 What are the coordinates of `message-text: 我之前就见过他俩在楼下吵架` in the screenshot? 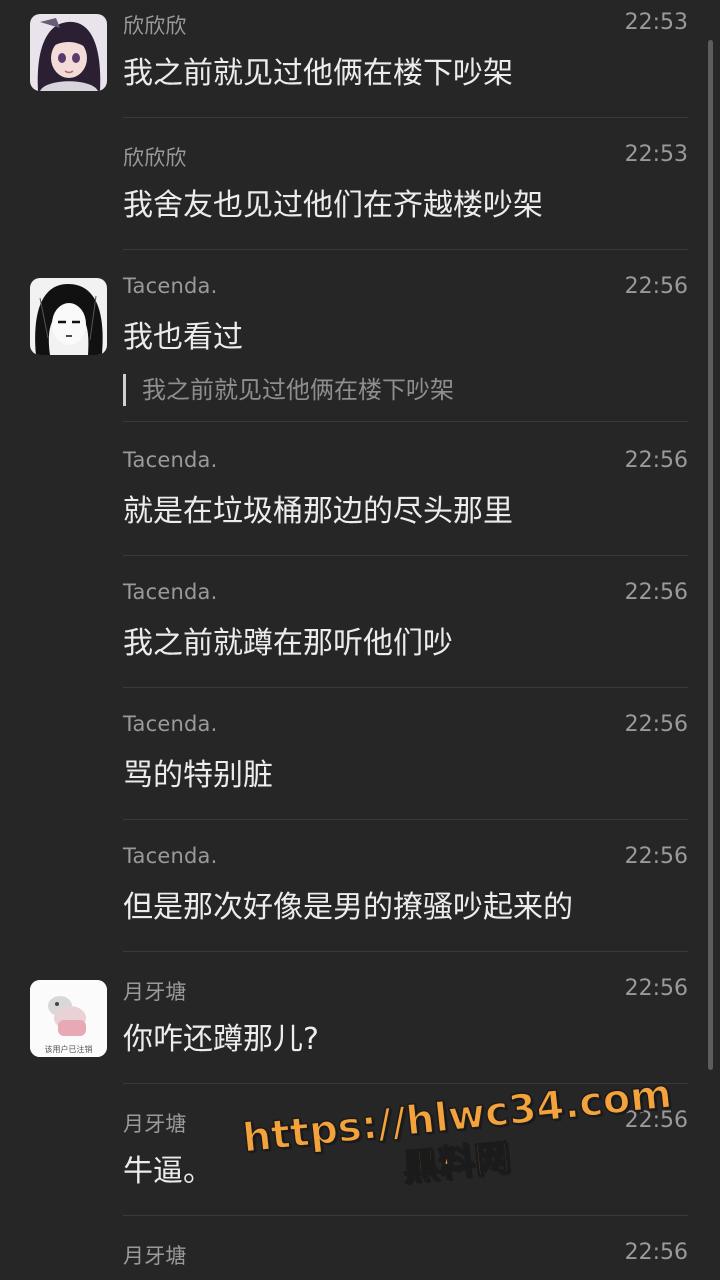 It's located at (318, 70).